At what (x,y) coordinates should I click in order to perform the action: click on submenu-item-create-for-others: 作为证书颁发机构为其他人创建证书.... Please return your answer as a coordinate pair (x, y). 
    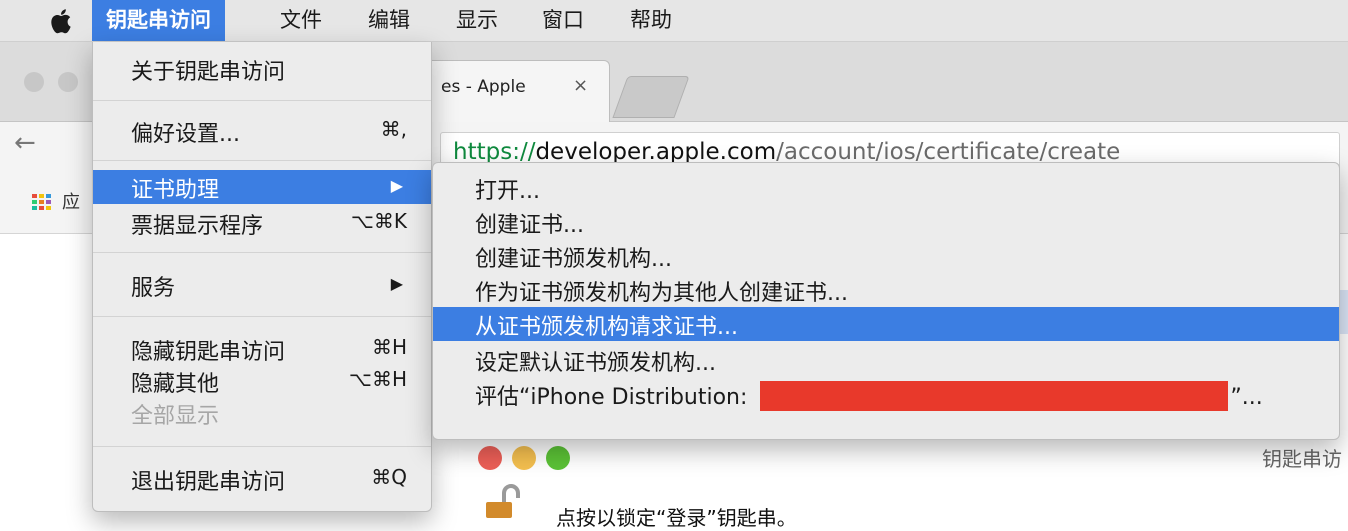
    Looking at the image, I should click on (886, 290).